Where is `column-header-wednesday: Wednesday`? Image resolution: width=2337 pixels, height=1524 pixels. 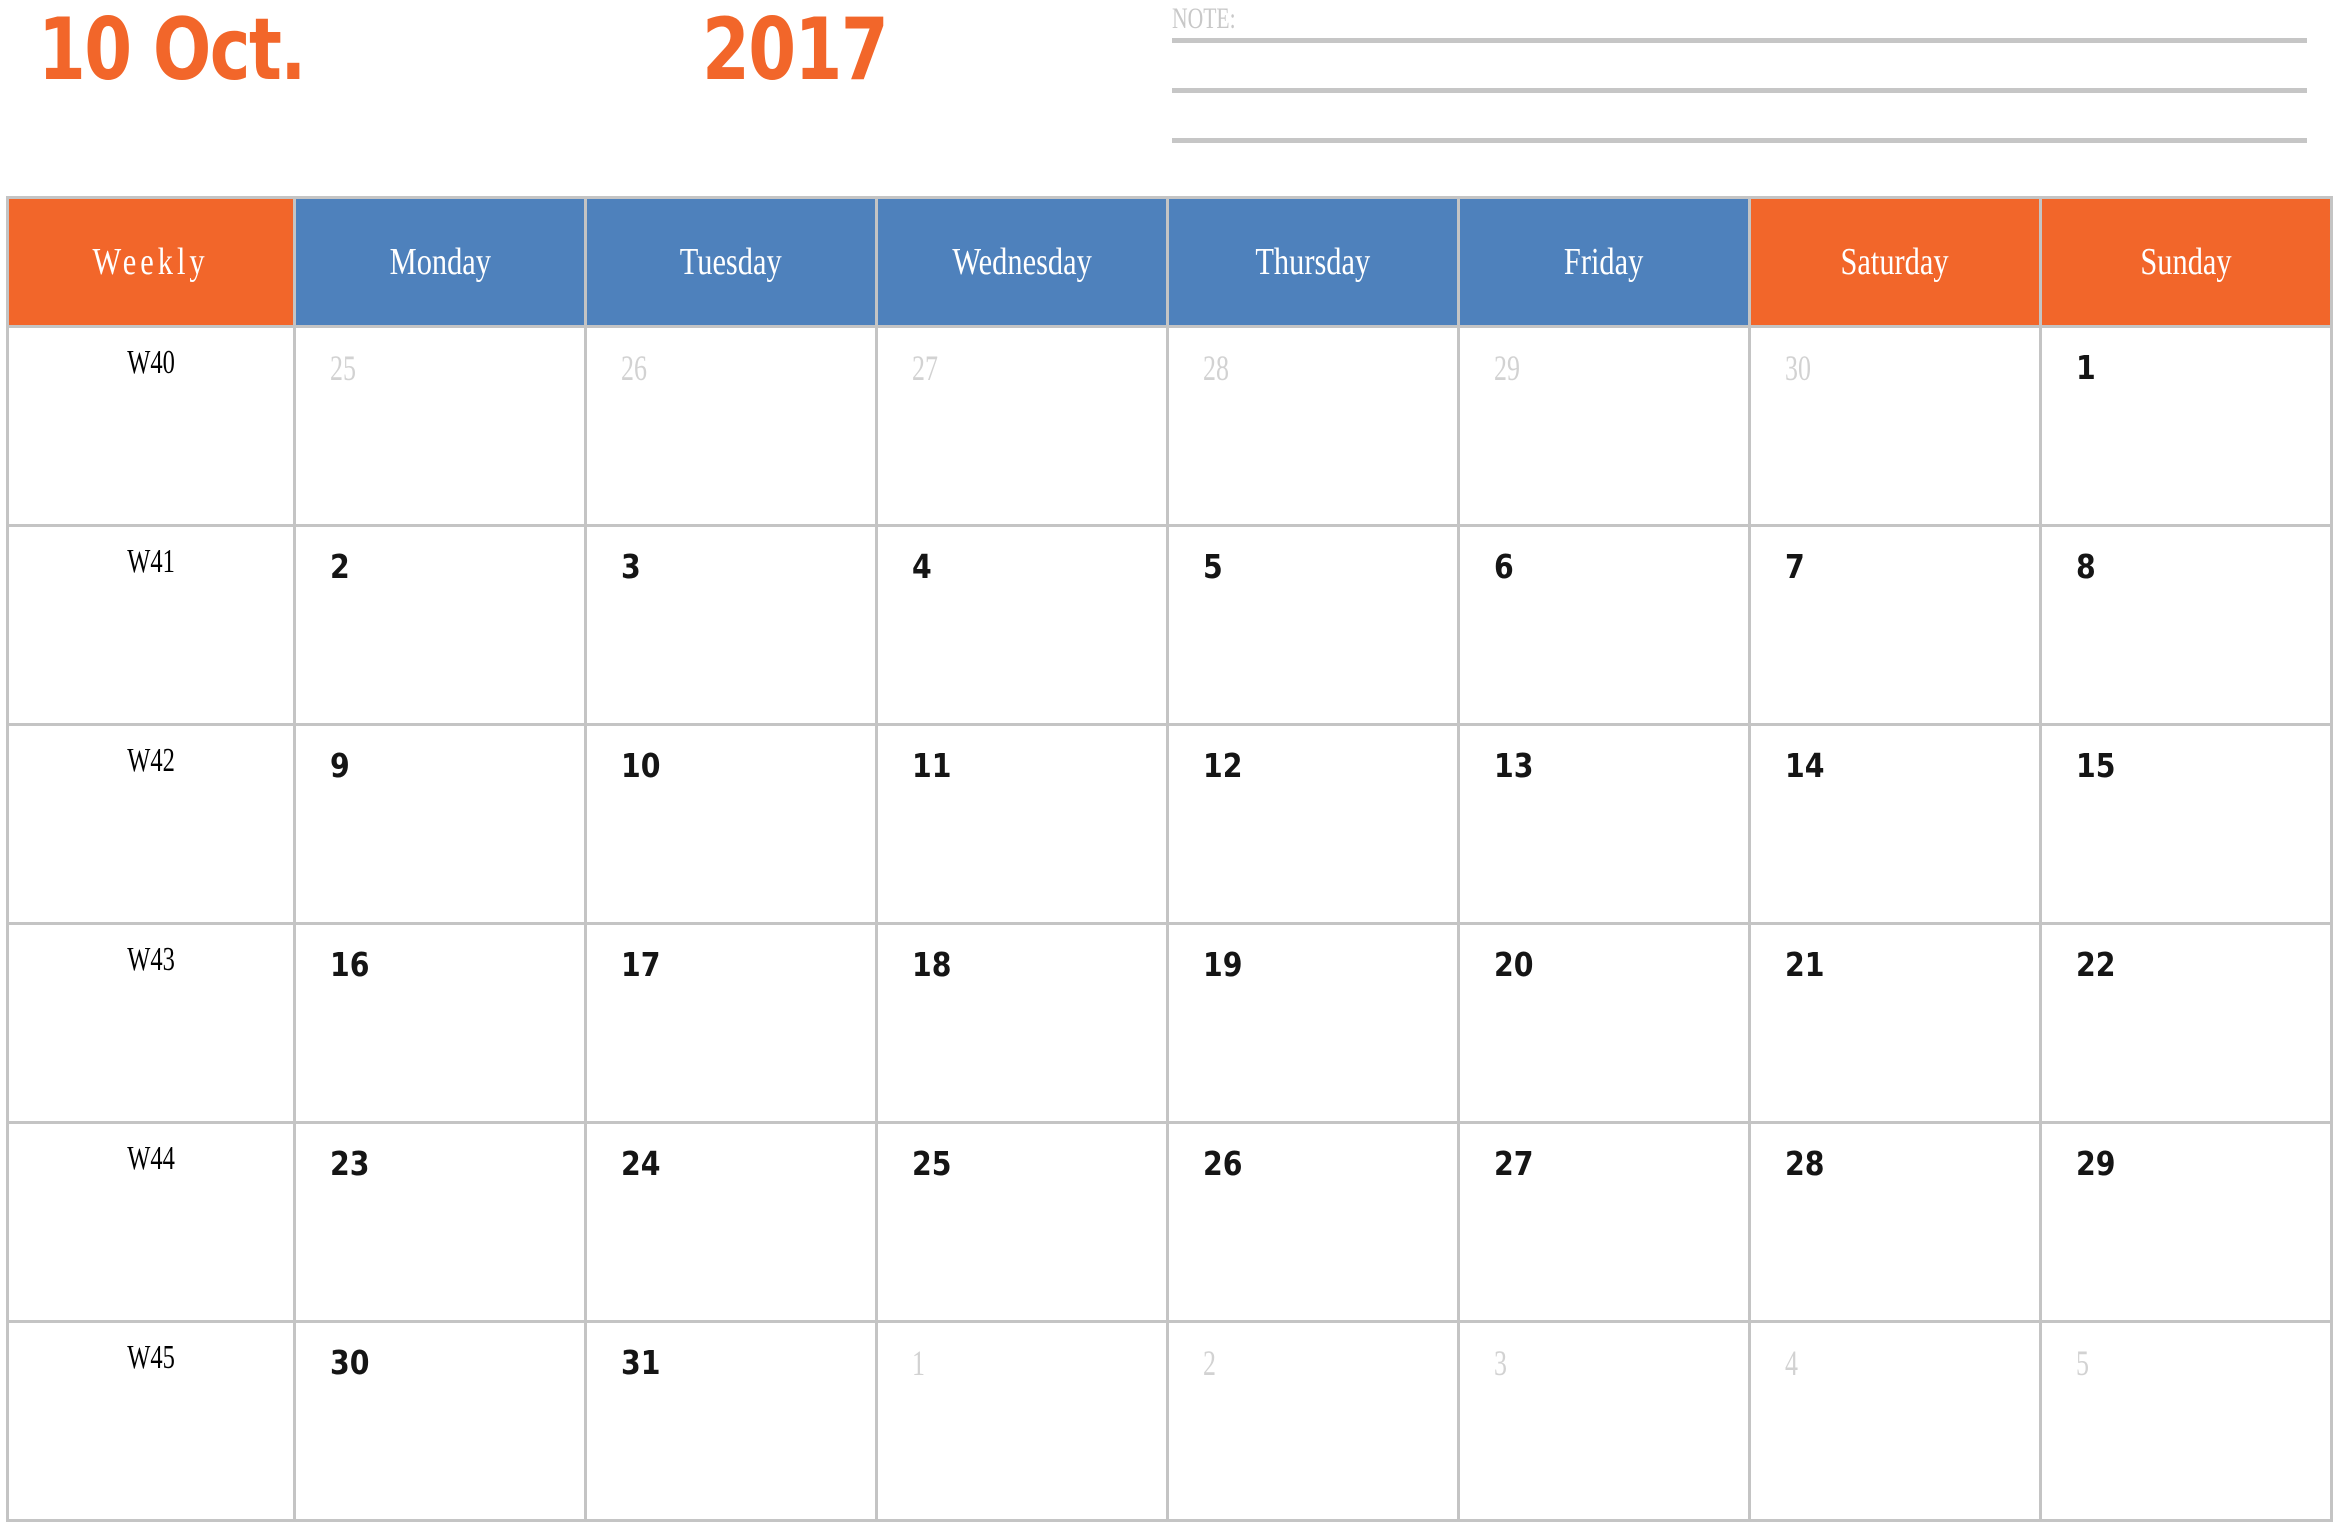 column-header-wednesday: Wednesday is located at coordinates (1023, 262).